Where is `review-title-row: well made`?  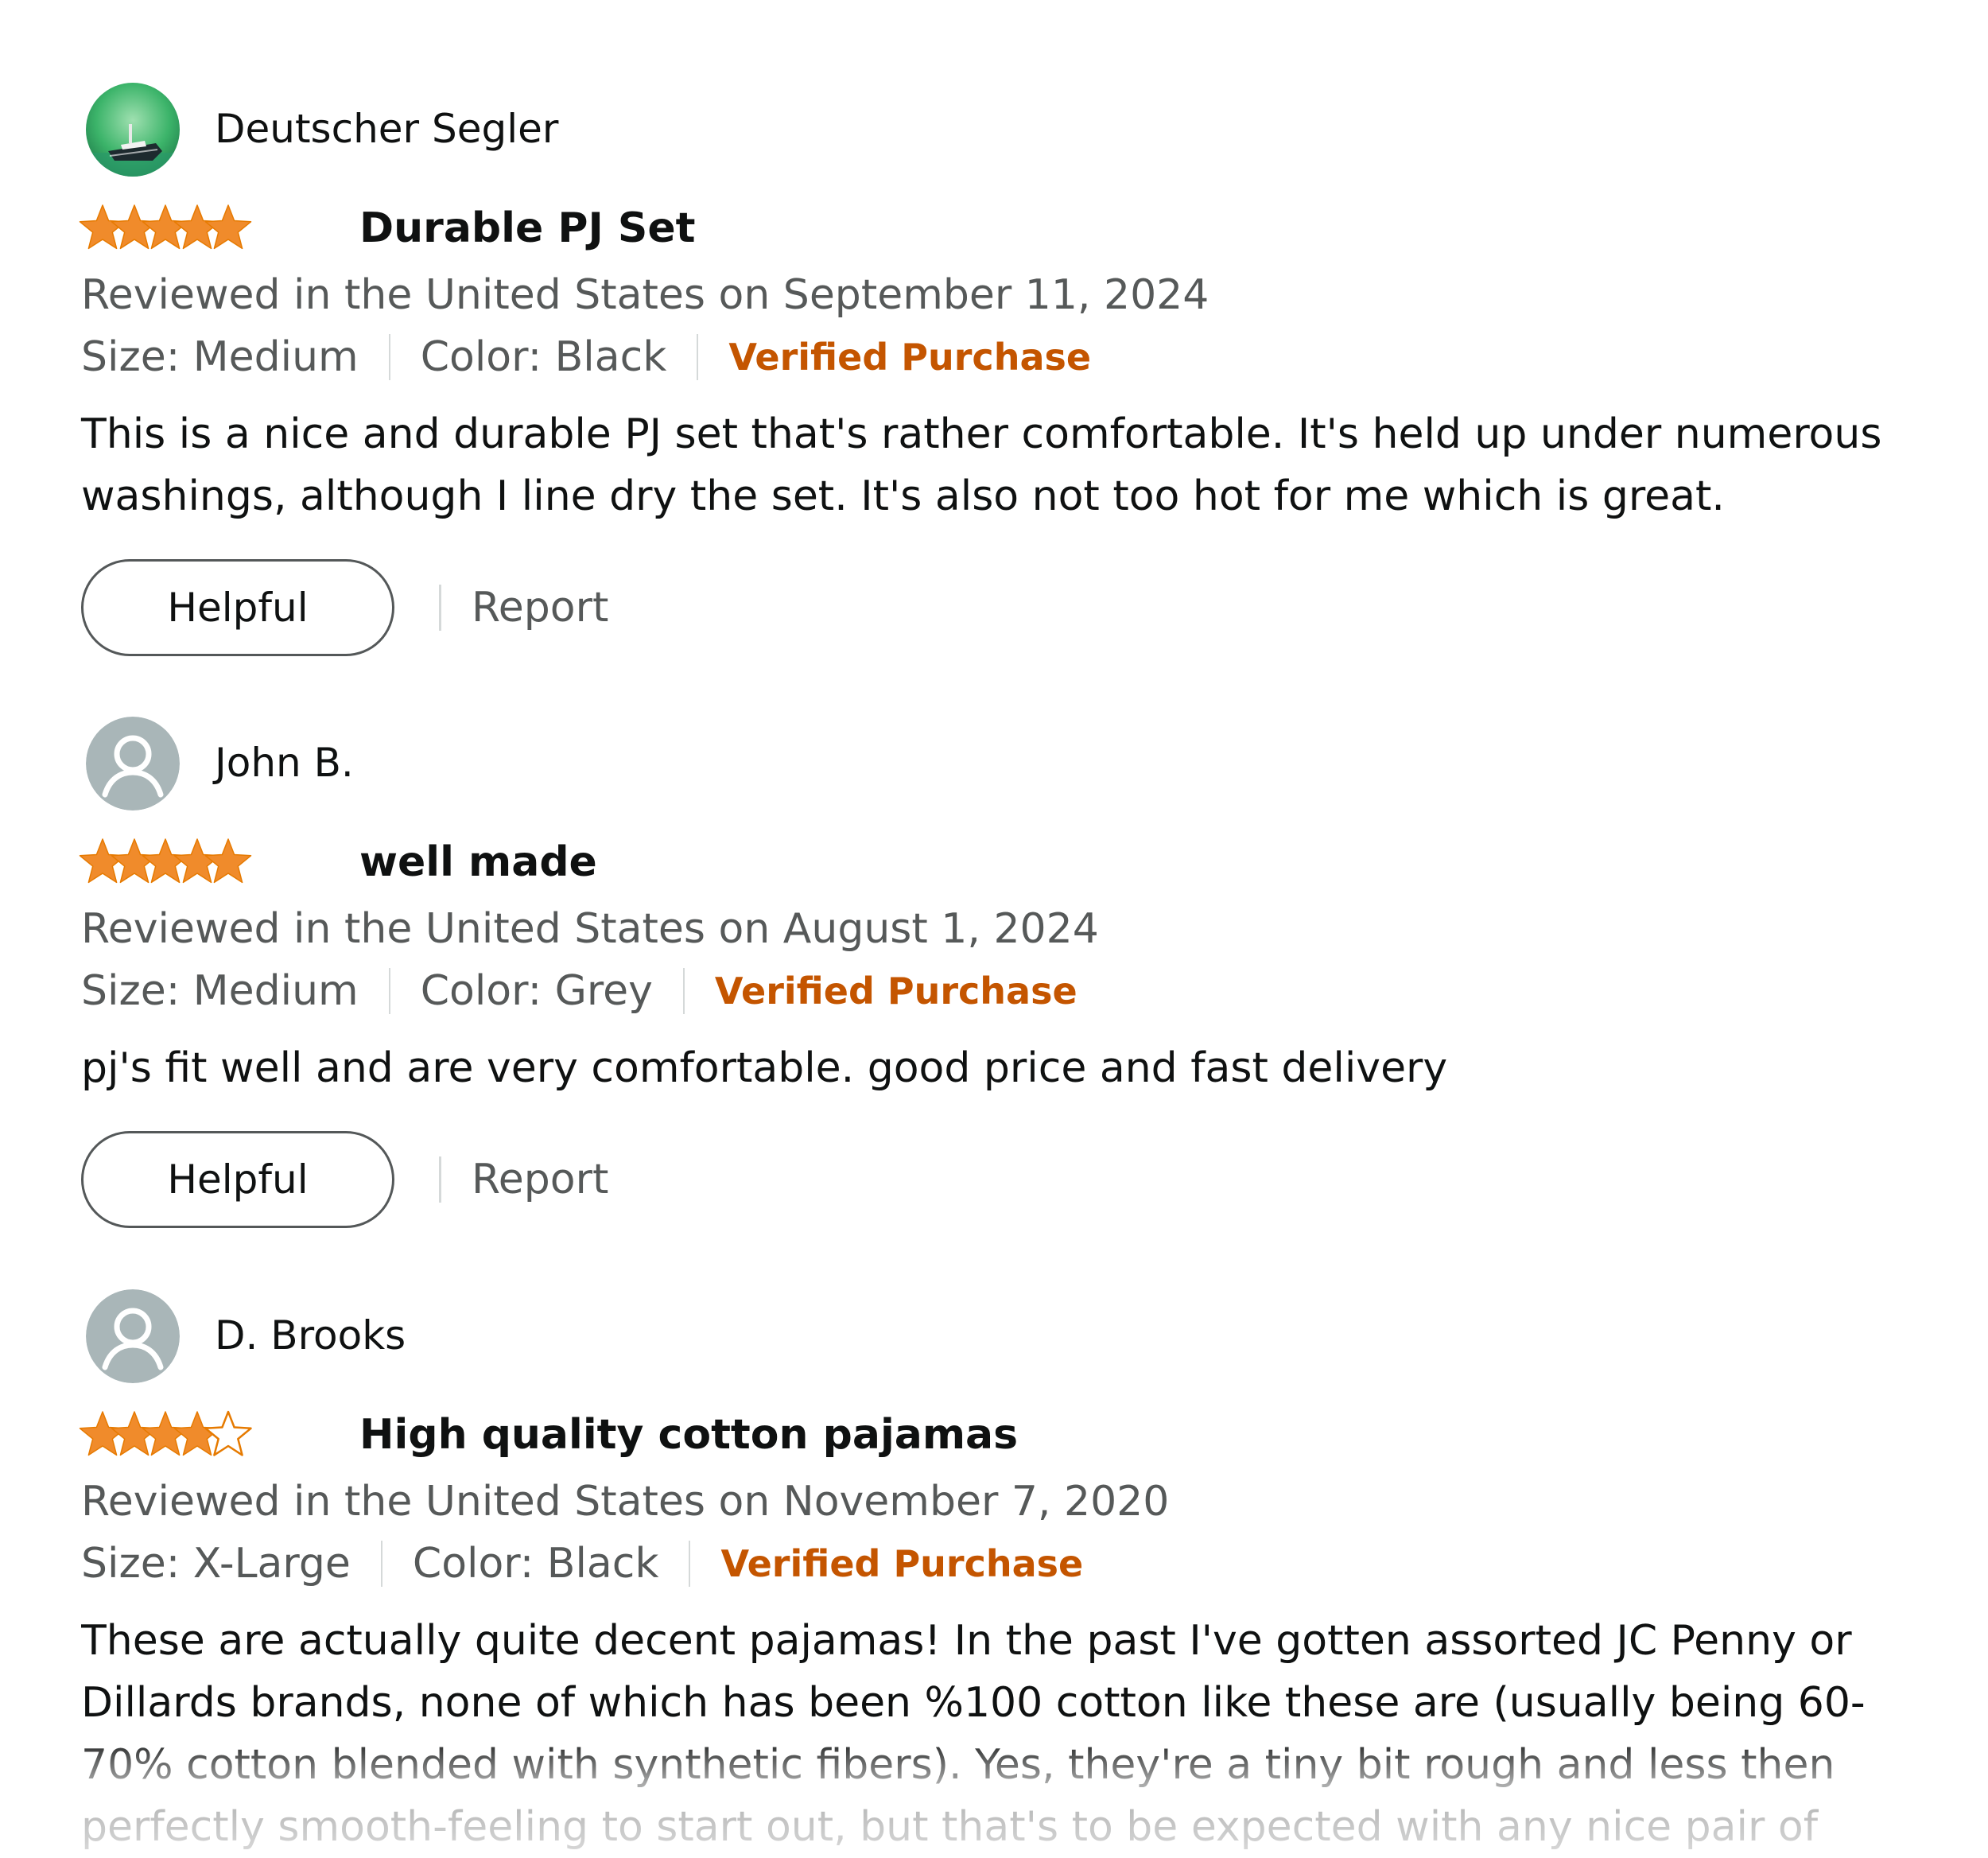 review-title-row: well made is located at coordinates (1002, 868).